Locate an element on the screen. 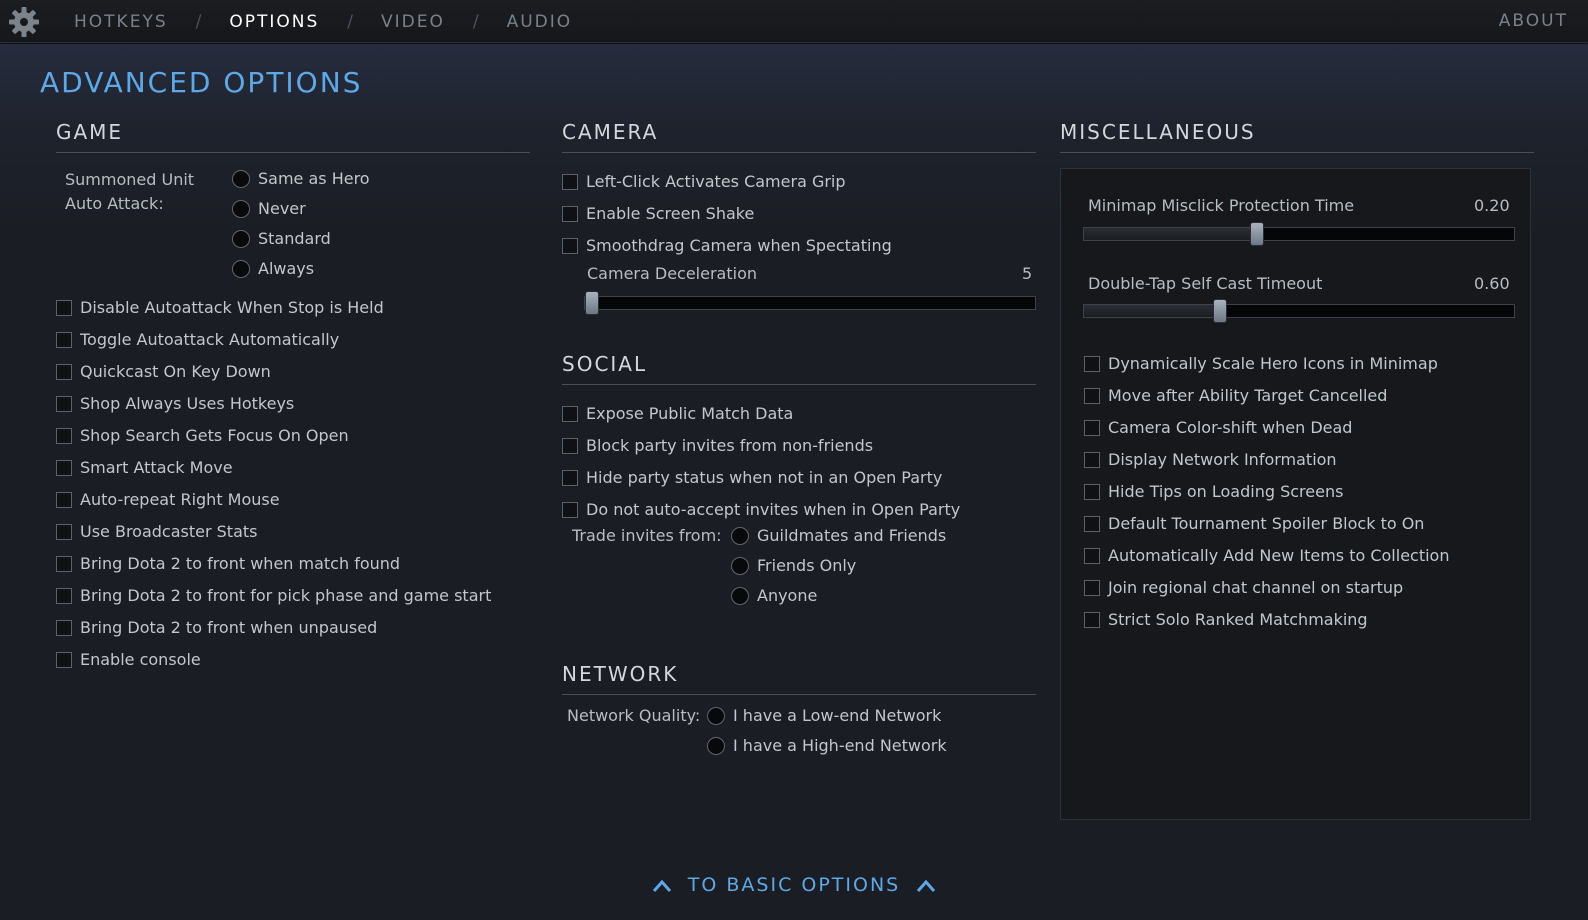 The image size is (1588, 920). page-title: ADVANCED OPTIONS is located at coordinates (201, 82).